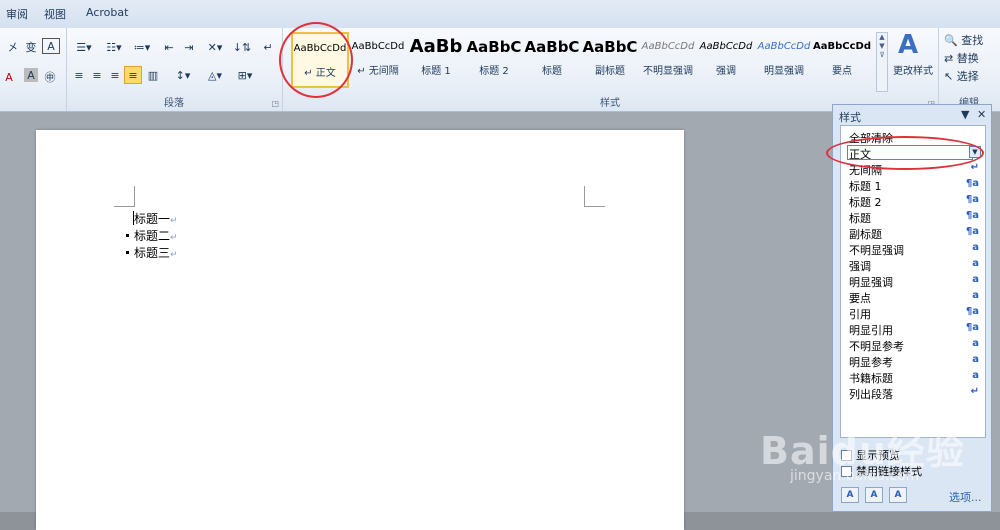  What do you see at coordinates (55, 14) in the screenshot?
I see `tab-view: 视图` at bounding box center [55, 14].